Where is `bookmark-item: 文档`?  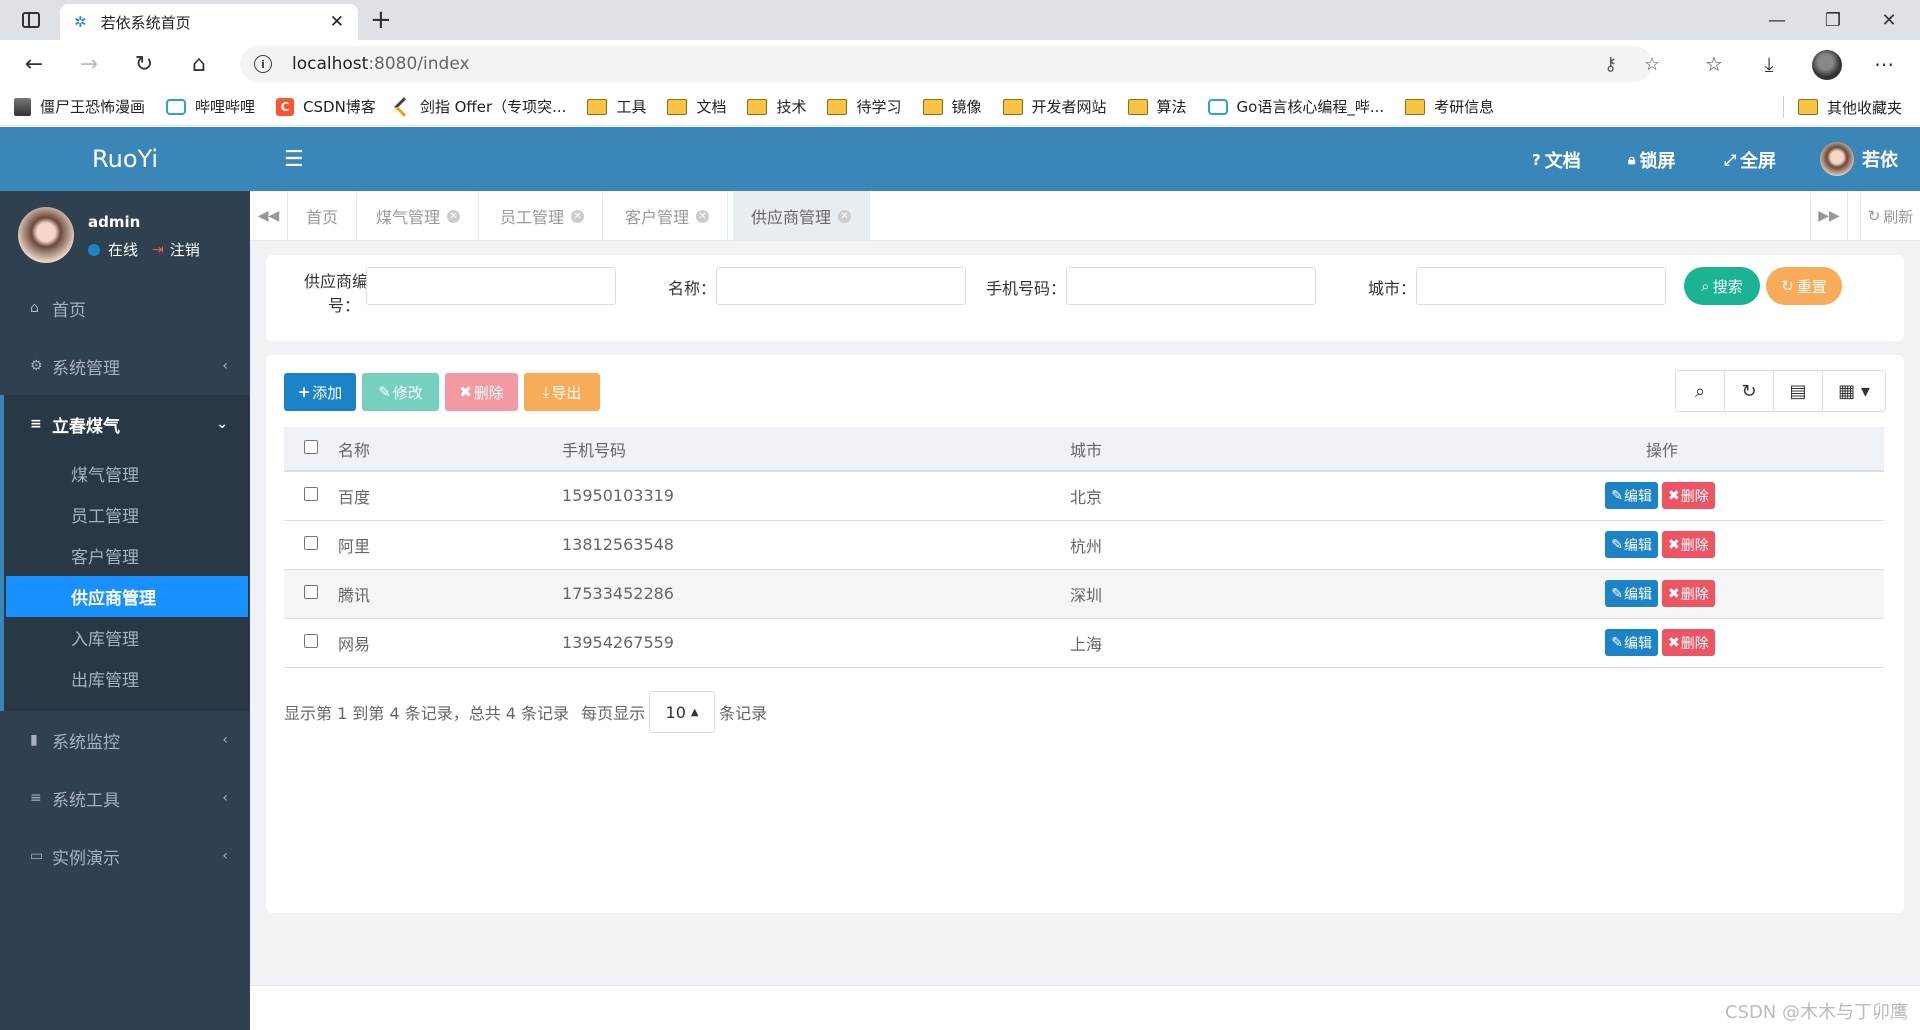
bookmark-item: 文档 is located at coordinates (696, 106).